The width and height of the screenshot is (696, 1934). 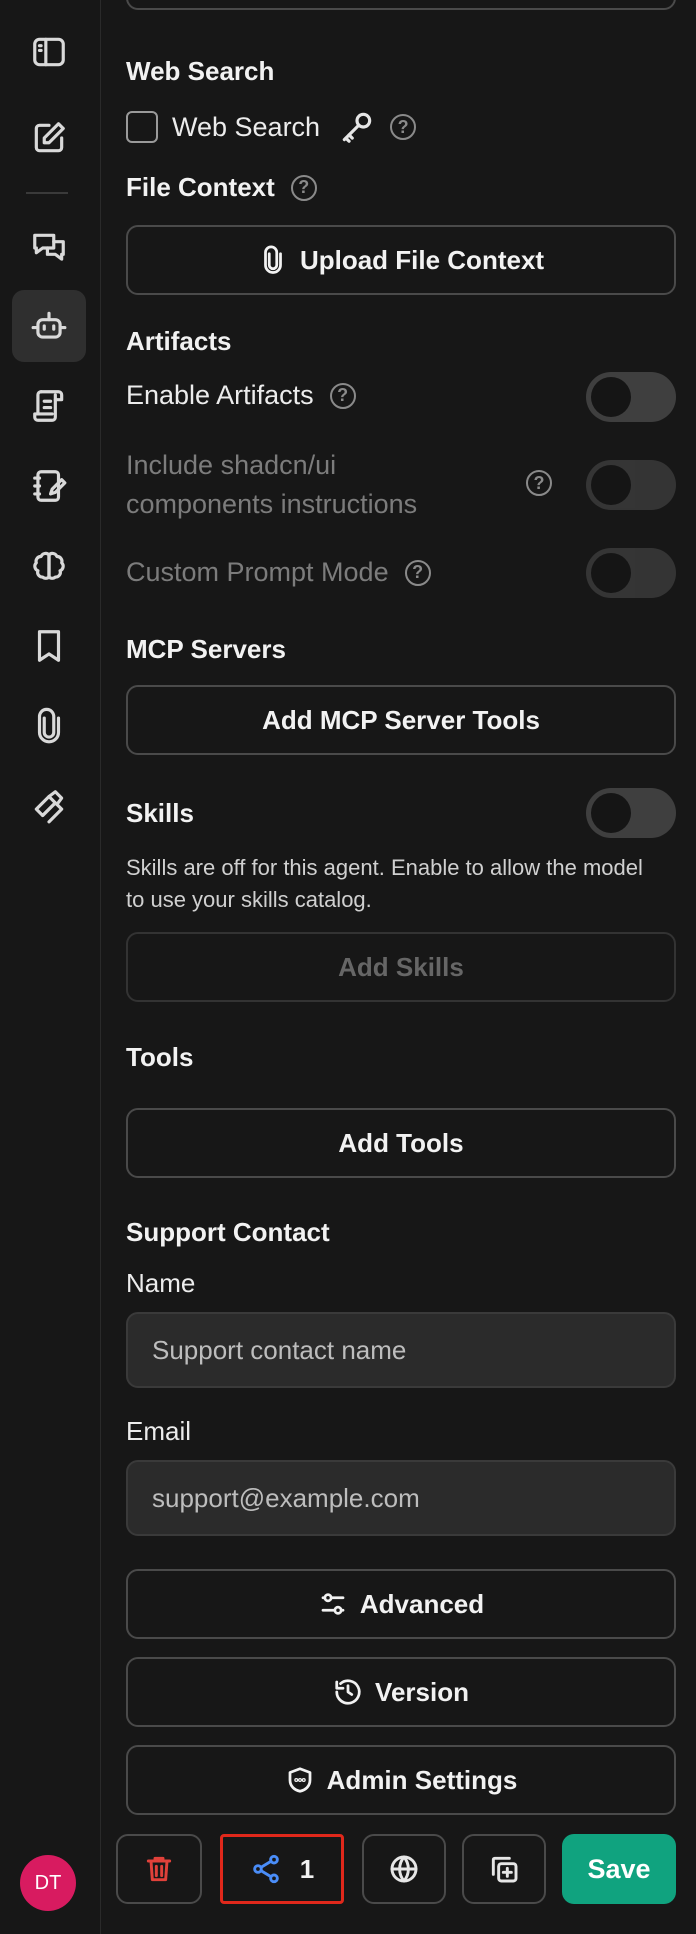 What do you see at coordinates (257, 572) in the screenshot?
I see `custom-prompt-label: Custom Prompt Mode` at bounding box center [257, 572].